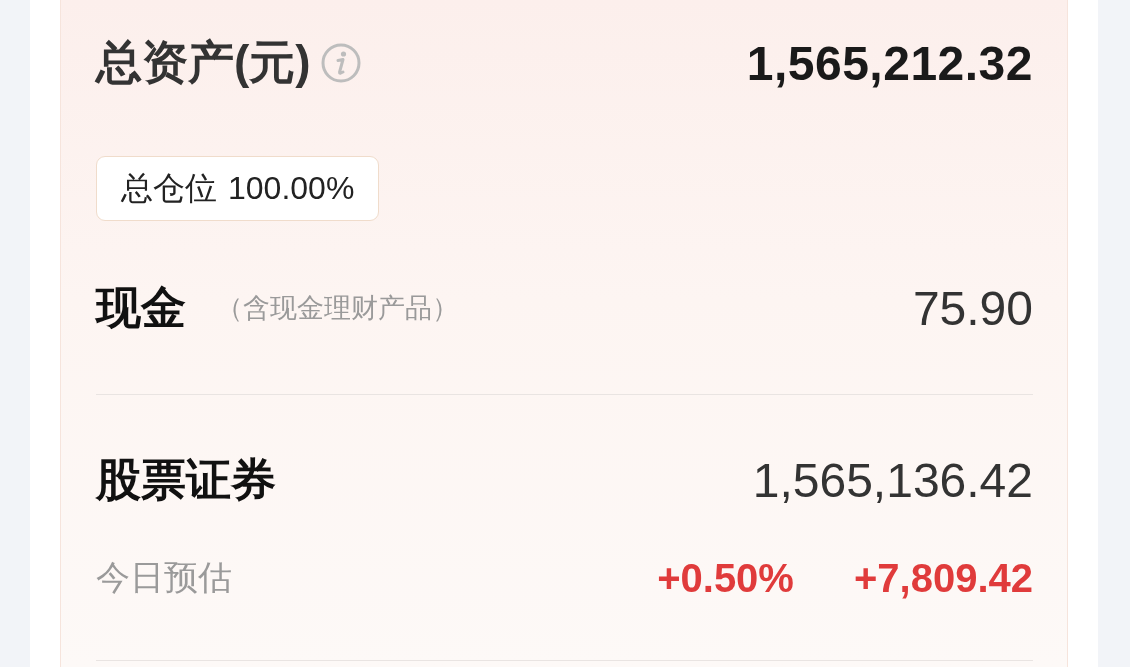 The image size is (1130, 667). What do you see at coordinates (889, 63) in the screenshot?
I see `total-assets-value: 1,565,212.32` at bounding box center [889, 63].